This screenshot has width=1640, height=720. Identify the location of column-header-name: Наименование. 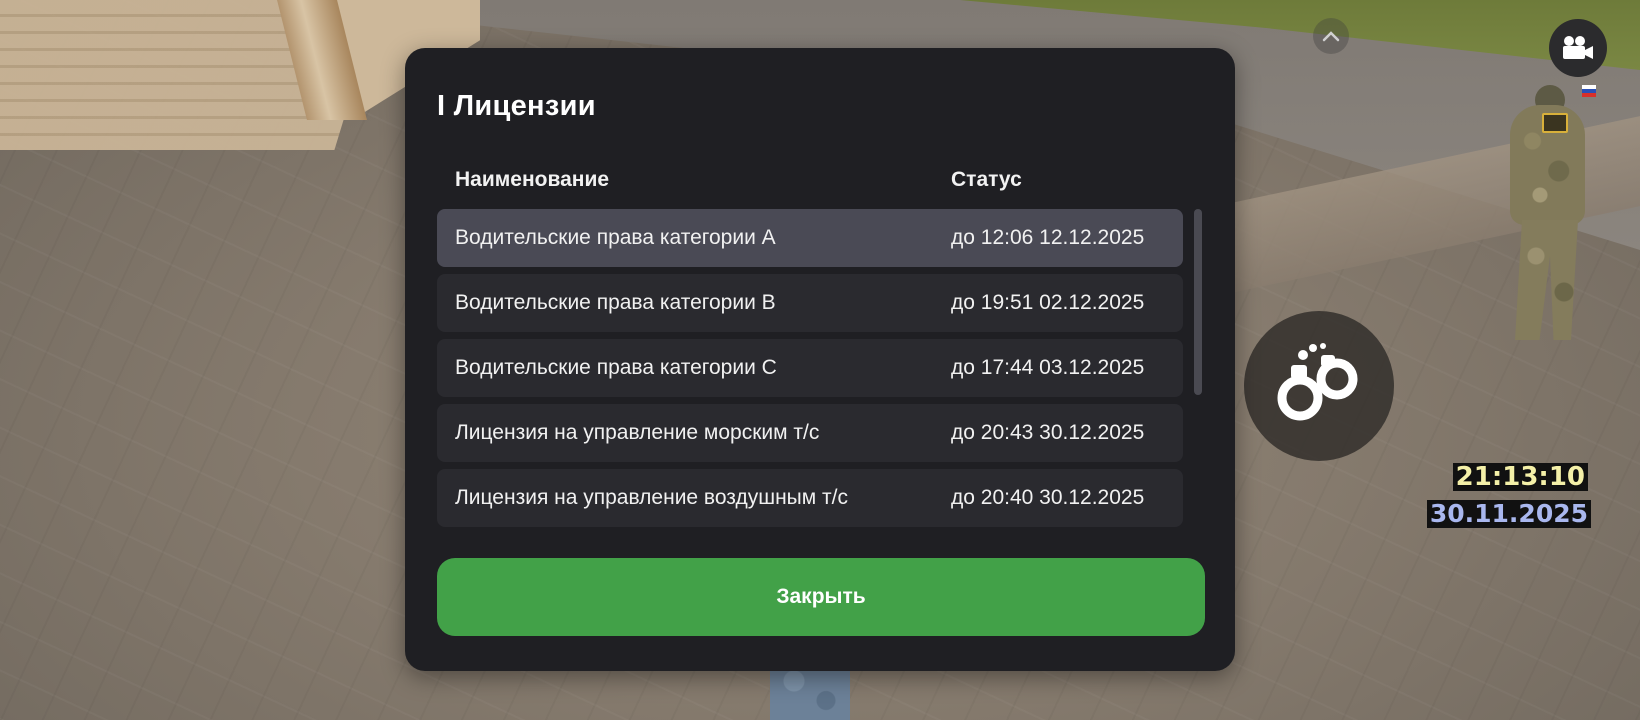
(532, 179).